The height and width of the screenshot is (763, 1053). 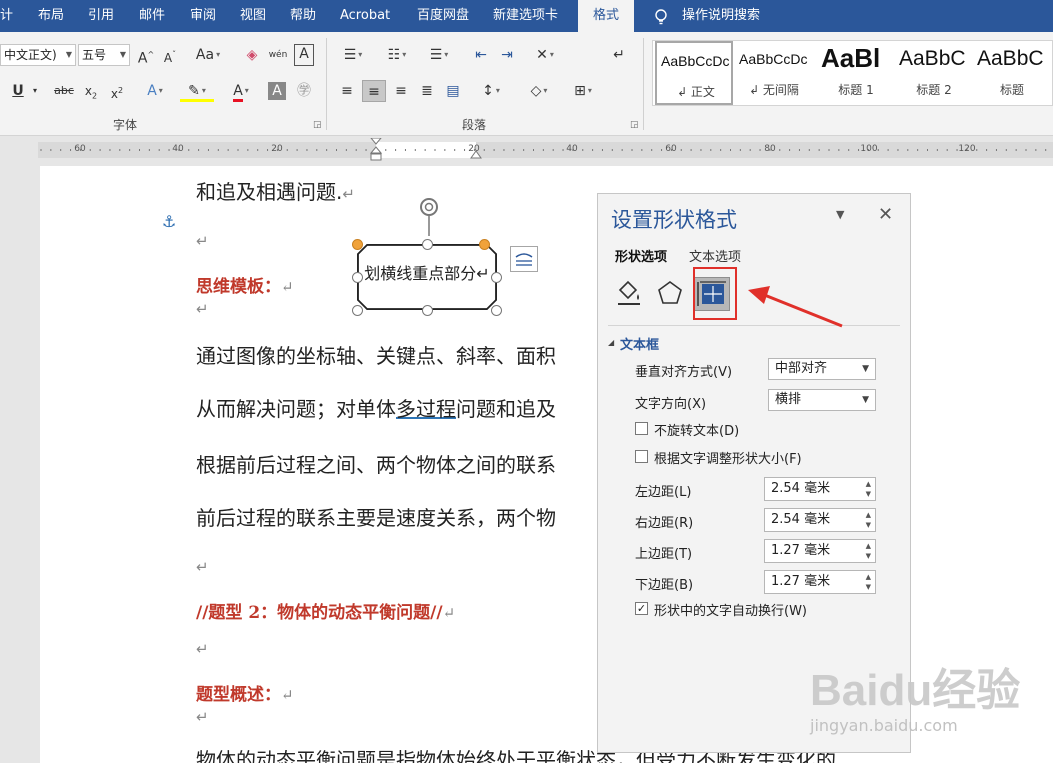 I want to click on font-size-combo: 五号 ▼, so click(x=104, y=55).